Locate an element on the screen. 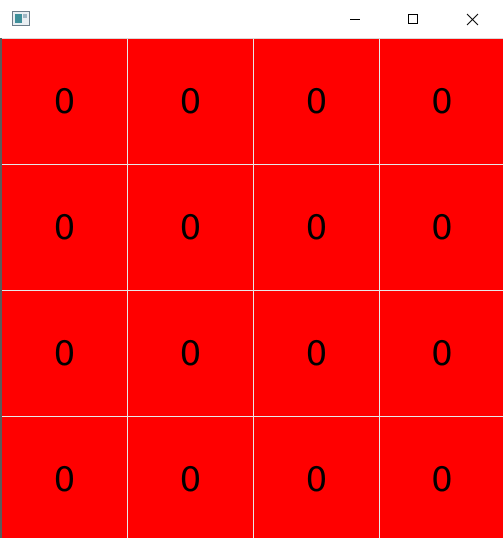 The width and height of the screenshot is (503, 538). app-window-icon is located at coordinates (21, 18).